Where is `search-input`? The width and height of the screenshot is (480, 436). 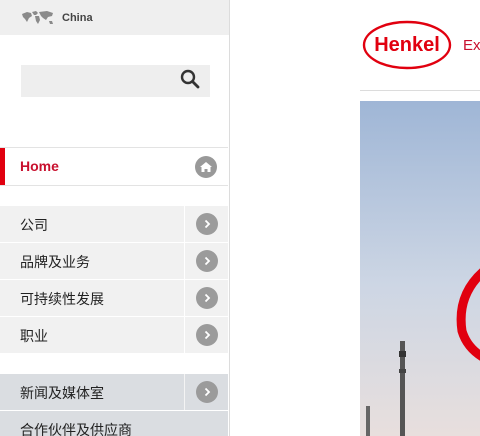 search-input is located at coordinates (104, 81).